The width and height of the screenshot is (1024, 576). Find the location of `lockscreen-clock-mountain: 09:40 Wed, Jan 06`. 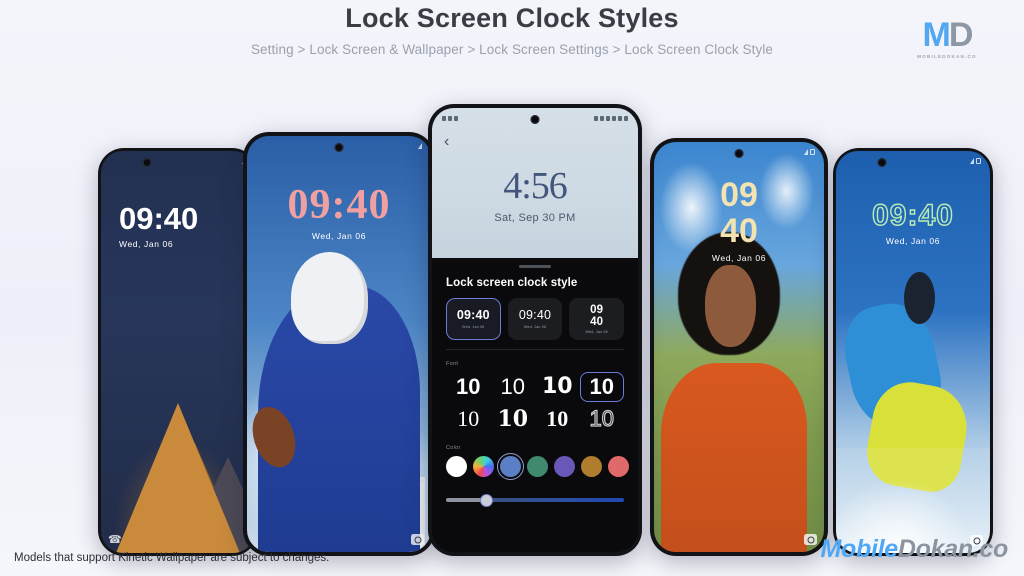

lockscreen-clock-mountain: 09:40 Wed, Jan 06 is located at coordinates (178, 226).